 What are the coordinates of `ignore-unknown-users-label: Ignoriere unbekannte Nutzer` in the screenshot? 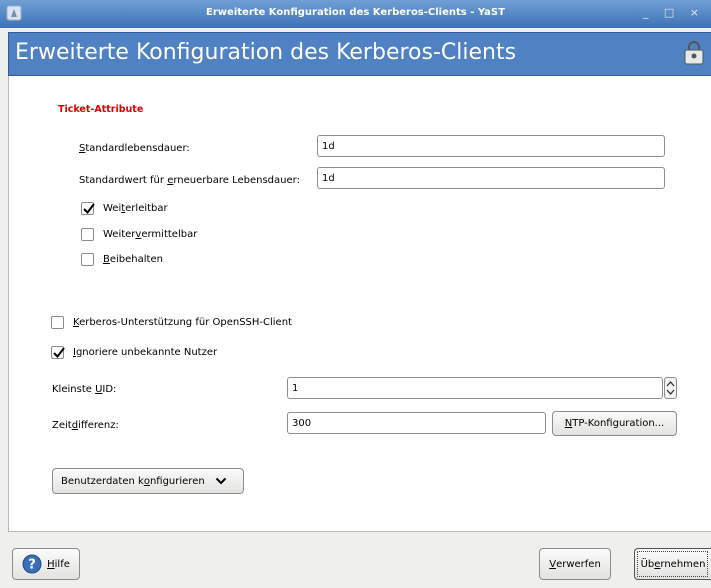 It's located at (145, 352).